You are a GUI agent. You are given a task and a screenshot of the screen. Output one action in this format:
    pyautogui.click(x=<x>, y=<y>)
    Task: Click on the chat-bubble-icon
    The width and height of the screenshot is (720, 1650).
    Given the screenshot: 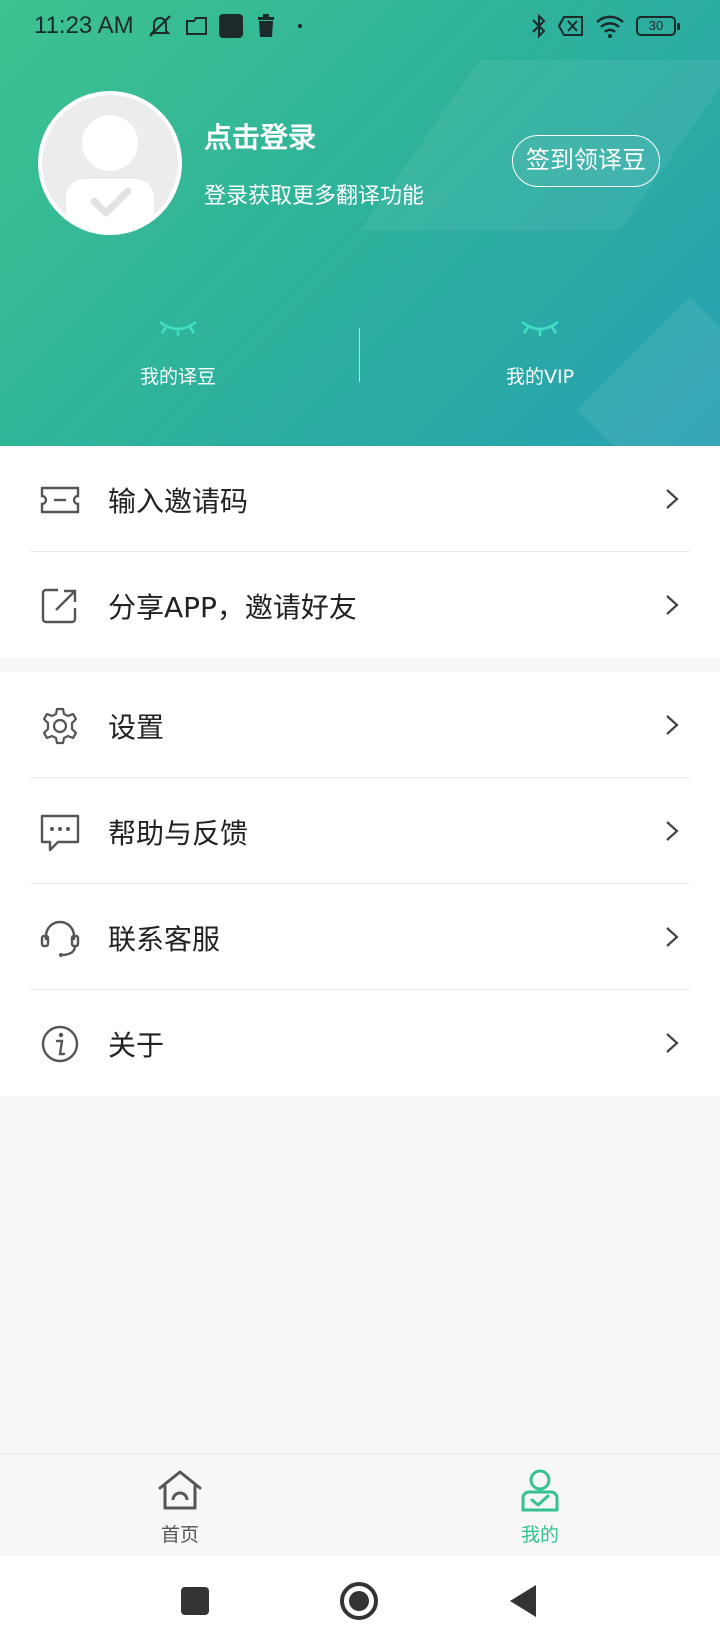 What is the action you would take?
    pyautogui.click(x=60, y=833)
    